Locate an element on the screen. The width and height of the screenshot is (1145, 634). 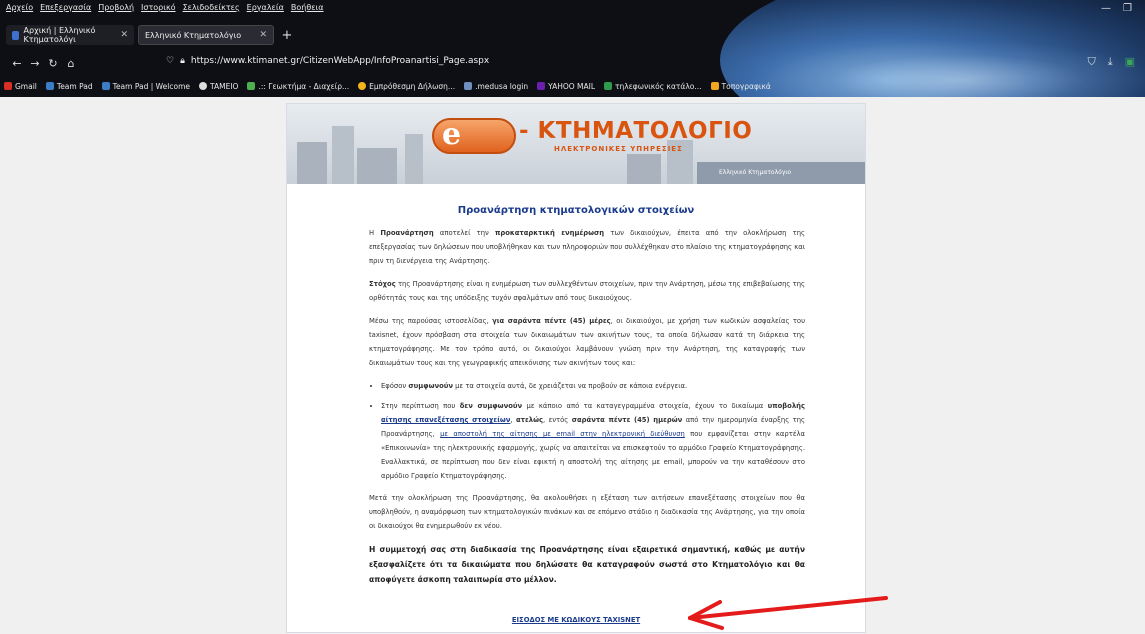
bookmark-team-pad: Team Pad is located at coordinates (69, 86).